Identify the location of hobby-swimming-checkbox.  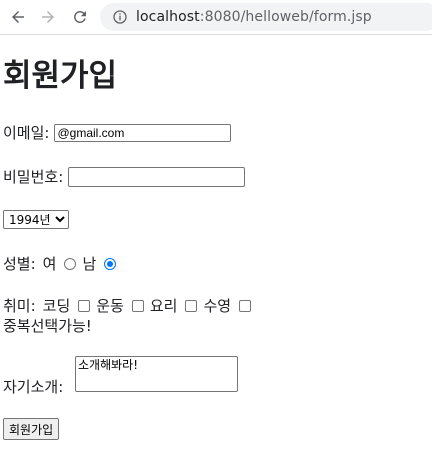
(245, 305).